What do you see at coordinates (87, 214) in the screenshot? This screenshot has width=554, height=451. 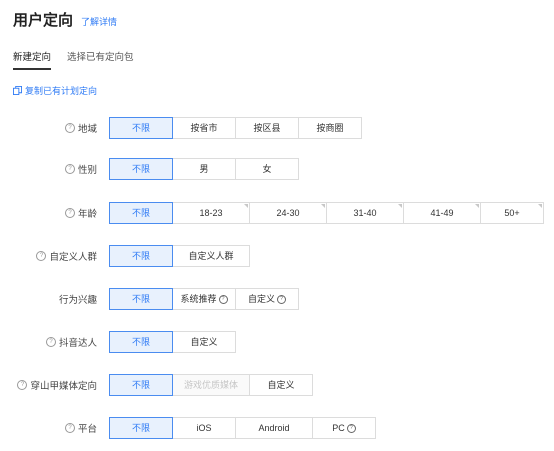 I see `row-label-text: 年龄` at bounding box center [87, 214].